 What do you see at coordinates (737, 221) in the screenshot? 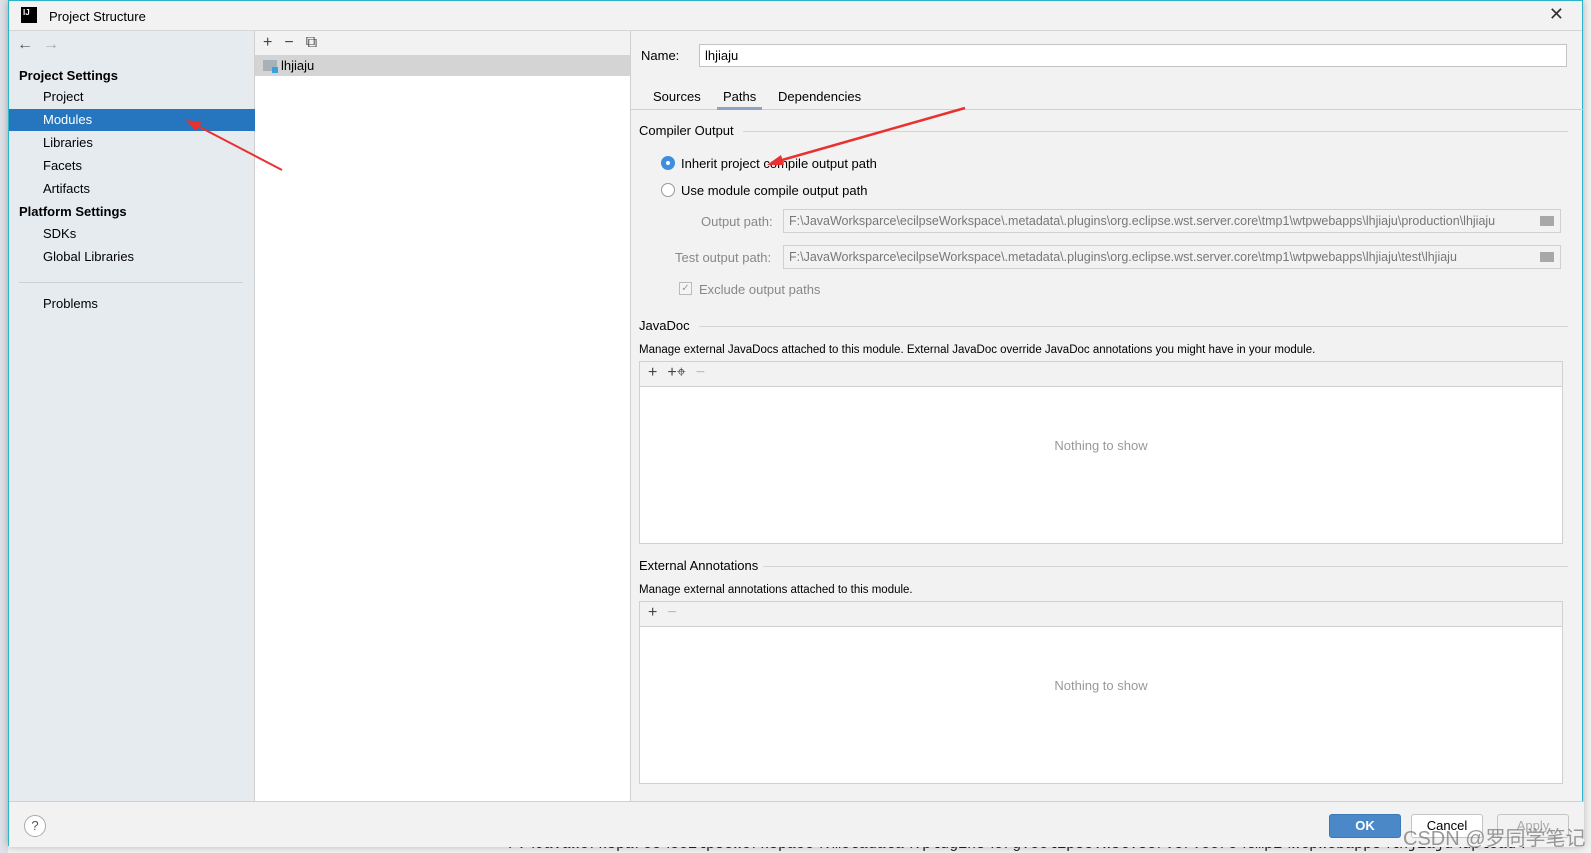
I see `output-path-label: Output path:` at bounding box center [737, 221].